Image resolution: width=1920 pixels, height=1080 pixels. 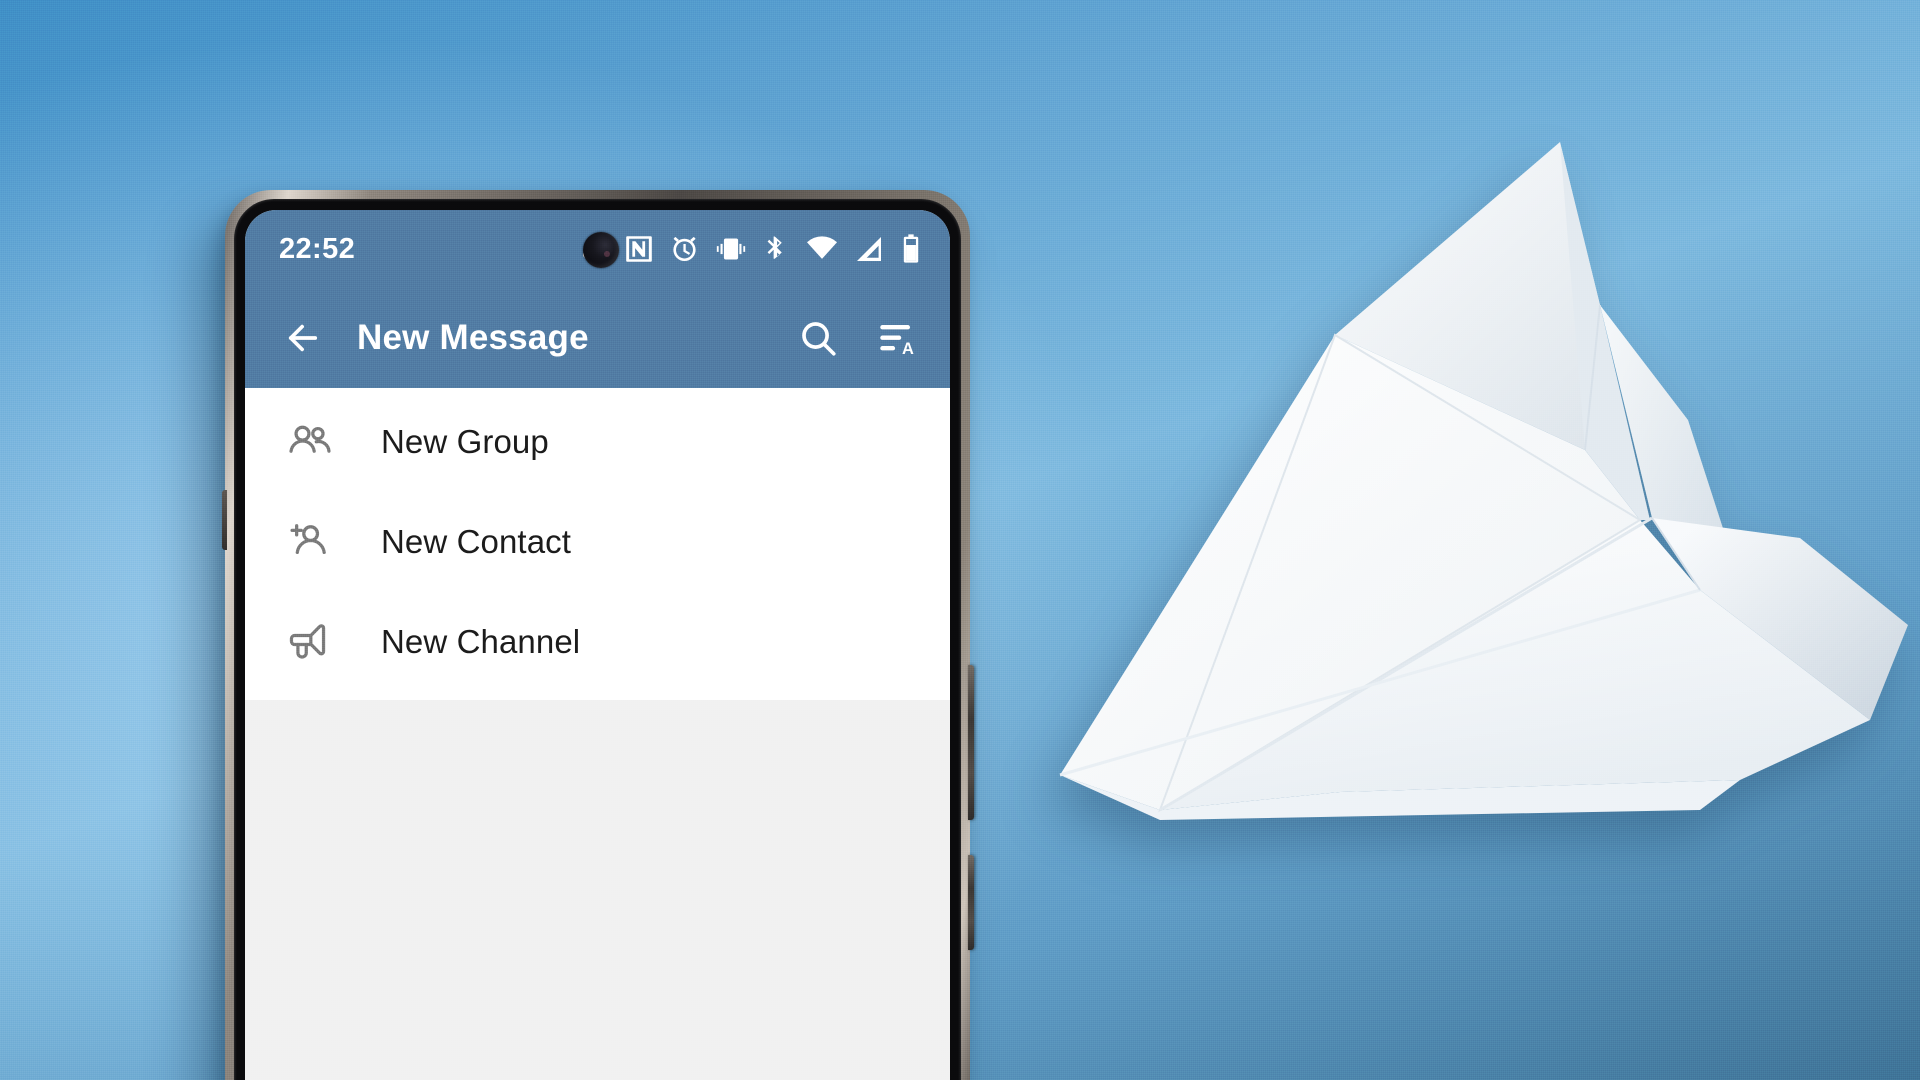 What do you see at coordinates (597, 696) in the screenshot?
I see `list-bottom-edge` at bounding box center [597, 696].